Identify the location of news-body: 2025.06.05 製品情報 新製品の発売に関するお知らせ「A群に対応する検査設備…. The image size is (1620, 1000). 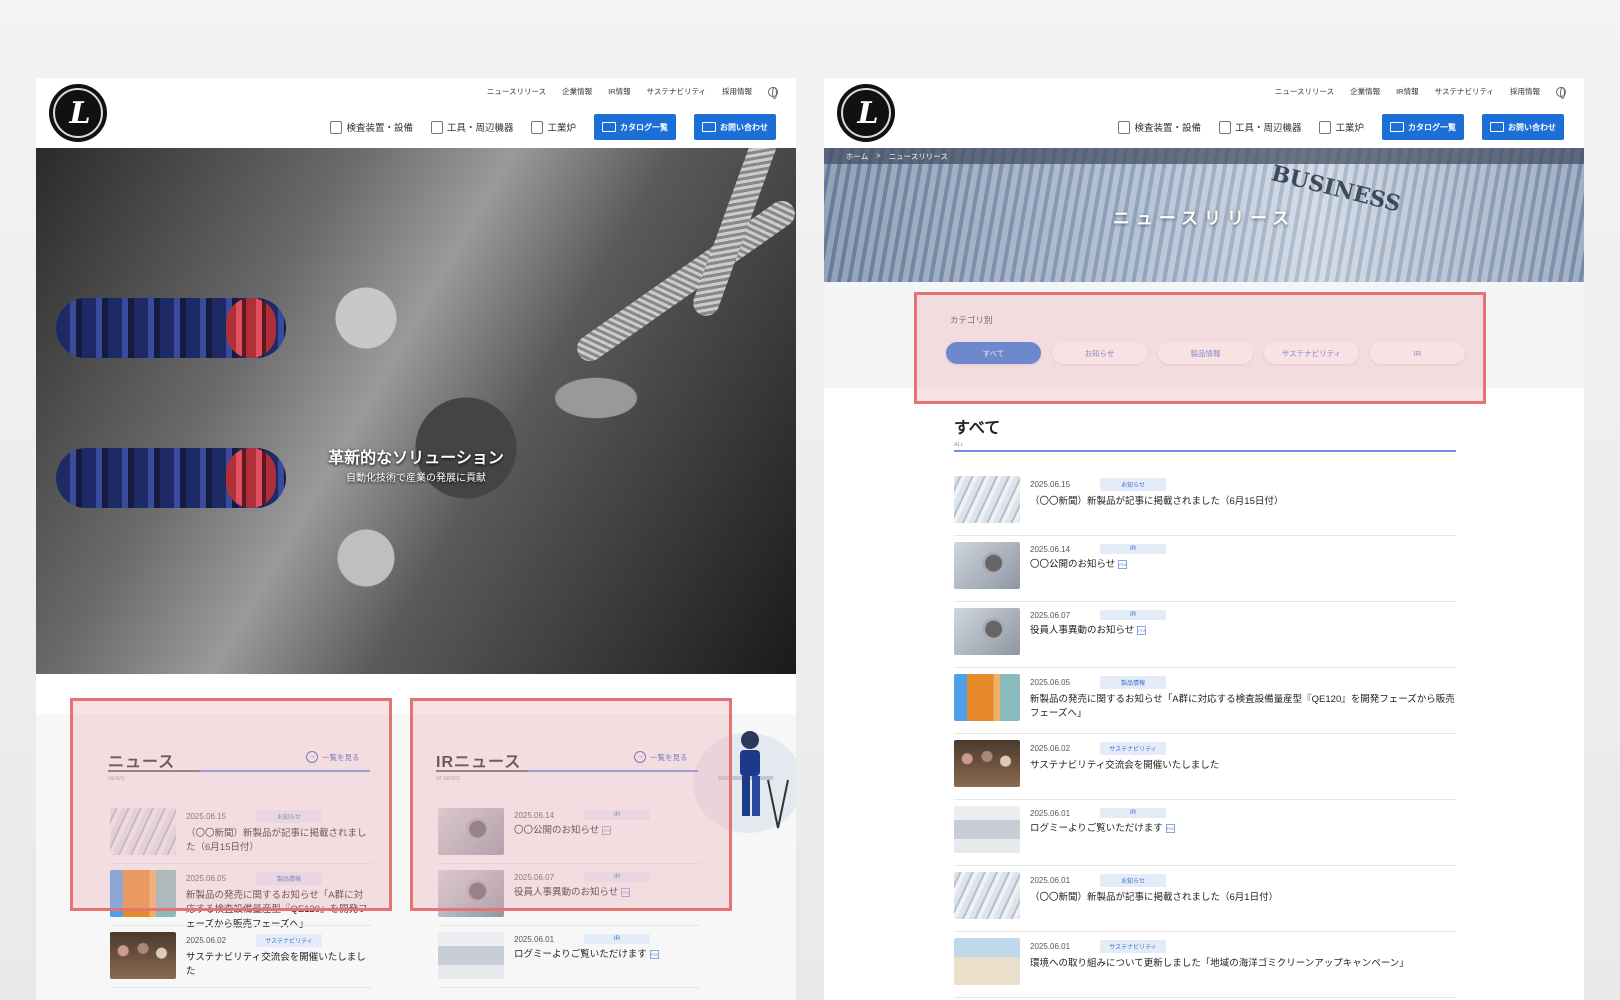
(1243, 698).